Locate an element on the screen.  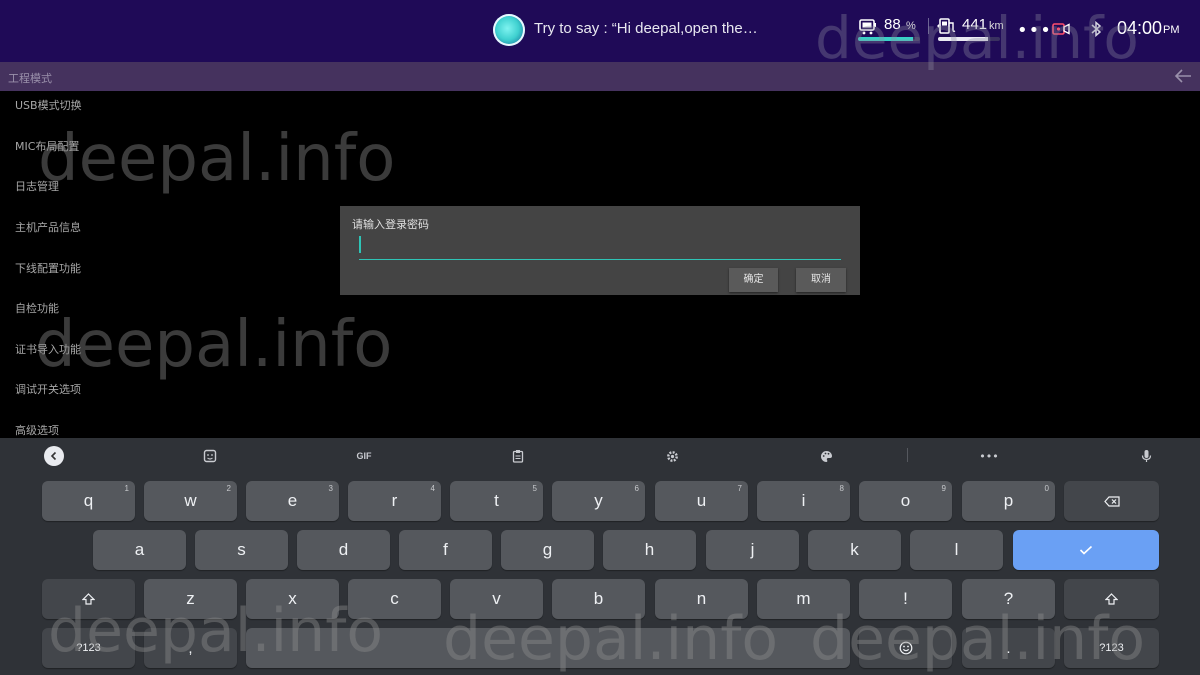
battery-car-icon is located at coordinates (867, 27).